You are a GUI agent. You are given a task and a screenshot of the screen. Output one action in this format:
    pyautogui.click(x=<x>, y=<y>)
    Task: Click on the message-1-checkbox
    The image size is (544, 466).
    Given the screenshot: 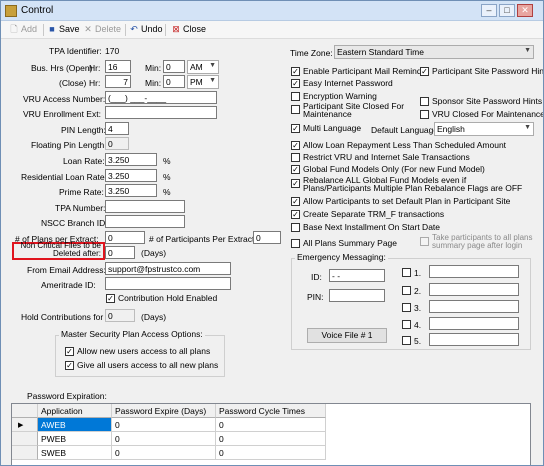 What is the action you would take?
    pyautogui.click(x=406, y=272)
    